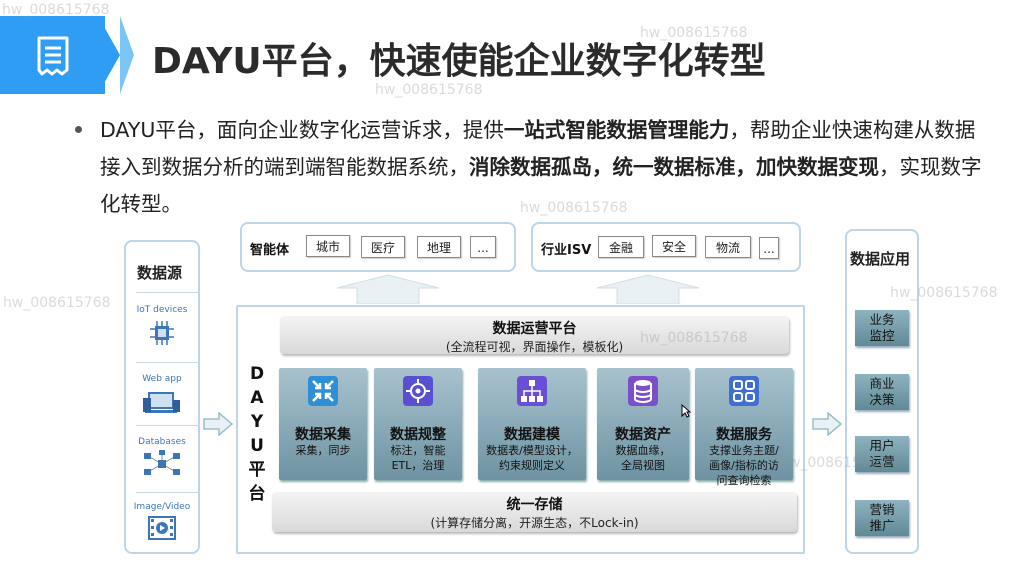  Describe the element at coordinates (418, 435) in the screenshot. I see `module-title: 数据规整` at that location.